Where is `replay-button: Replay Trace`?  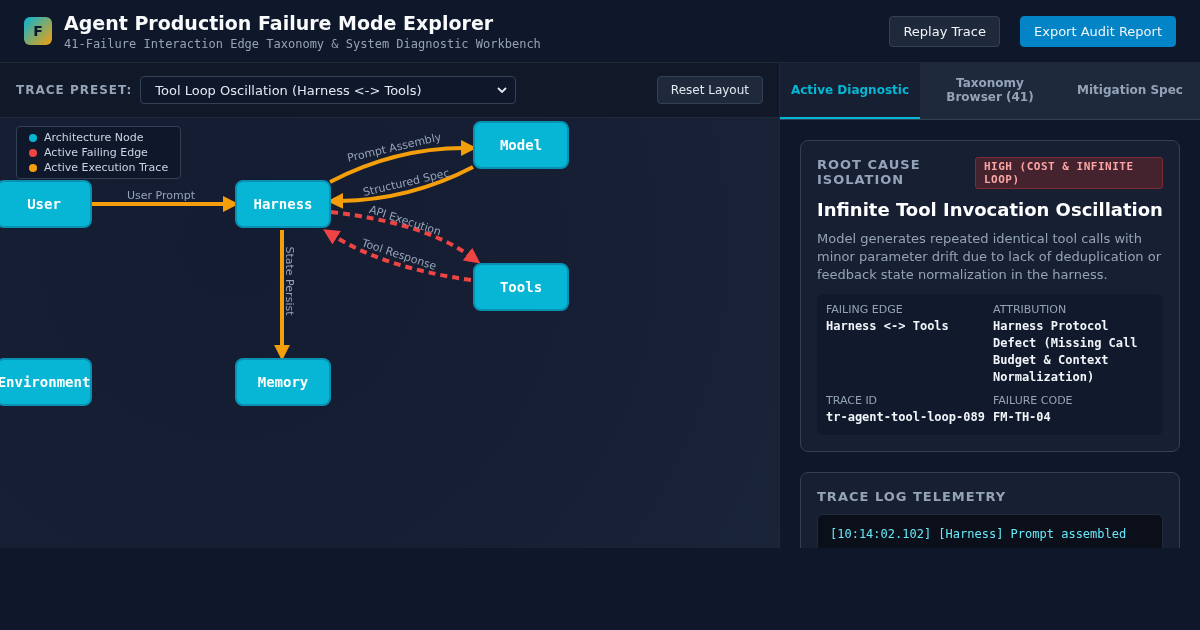
replay-button: Replay Trace is located at coordinates (944, 31).